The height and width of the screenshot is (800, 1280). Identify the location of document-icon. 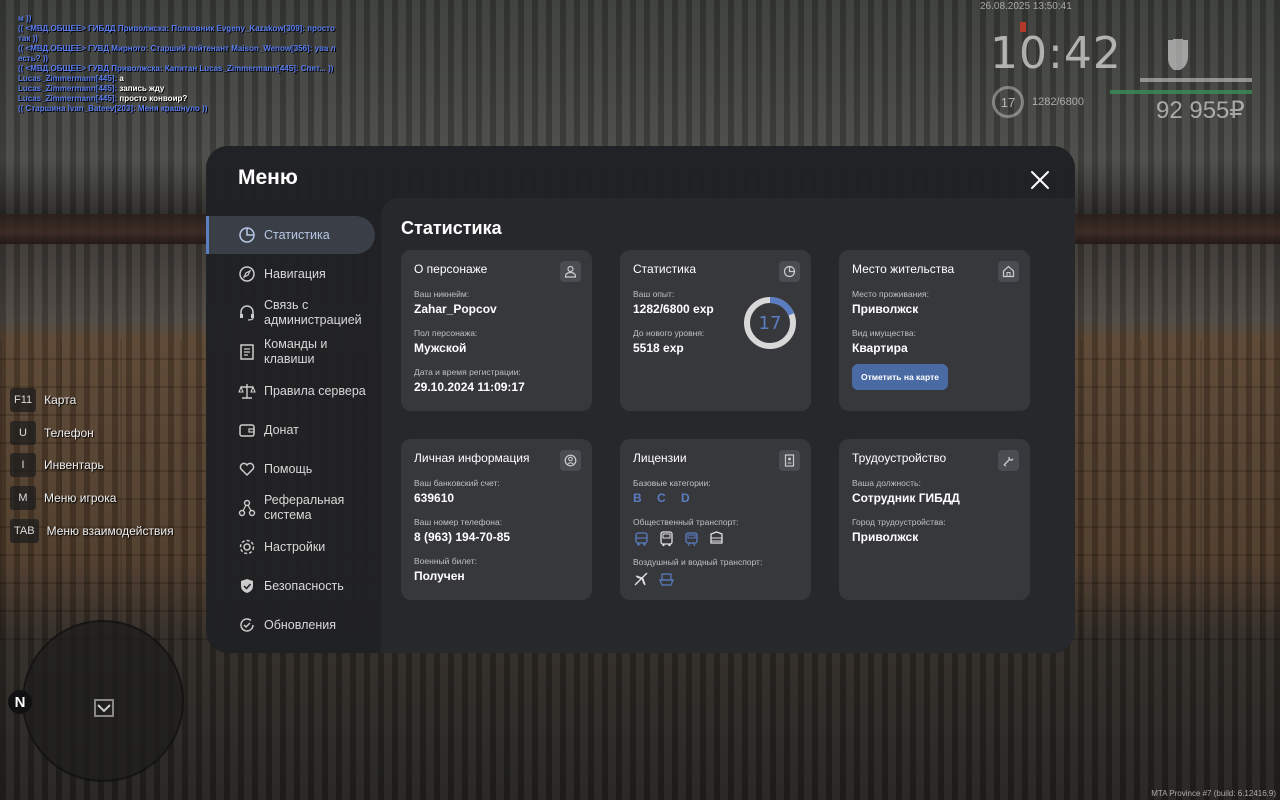
(247, 352).